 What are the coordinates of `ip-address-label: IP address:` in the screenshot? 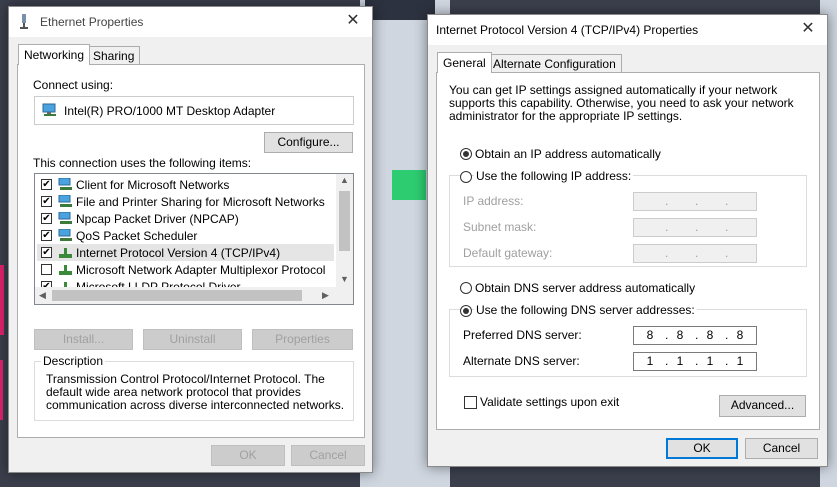 It's located at (493, 201).